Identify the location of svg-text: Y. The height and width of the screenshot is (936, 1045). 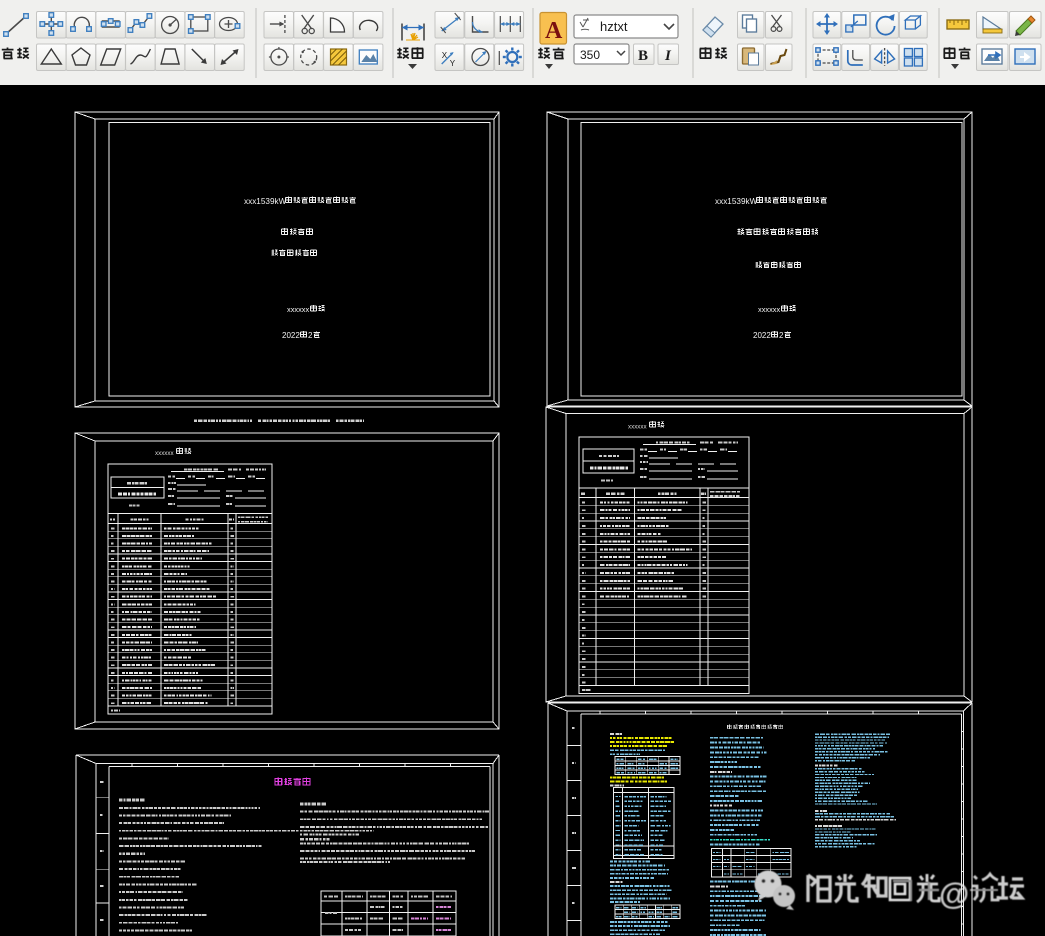
(453, 63).